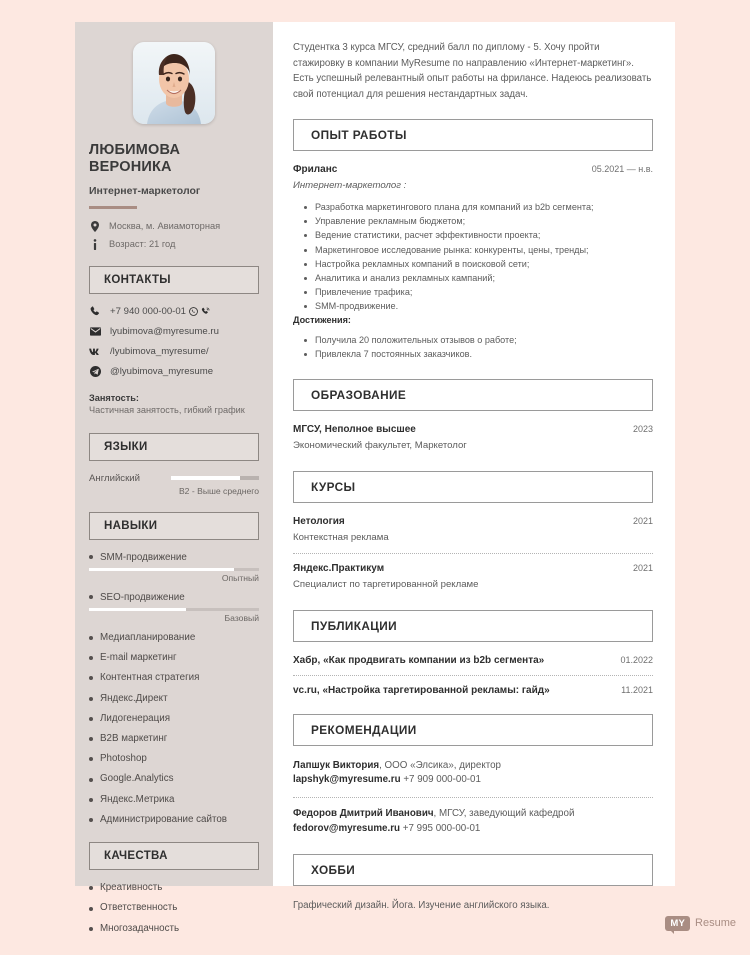  I want to click on publication-date: 01.2022, so click(636, 659).